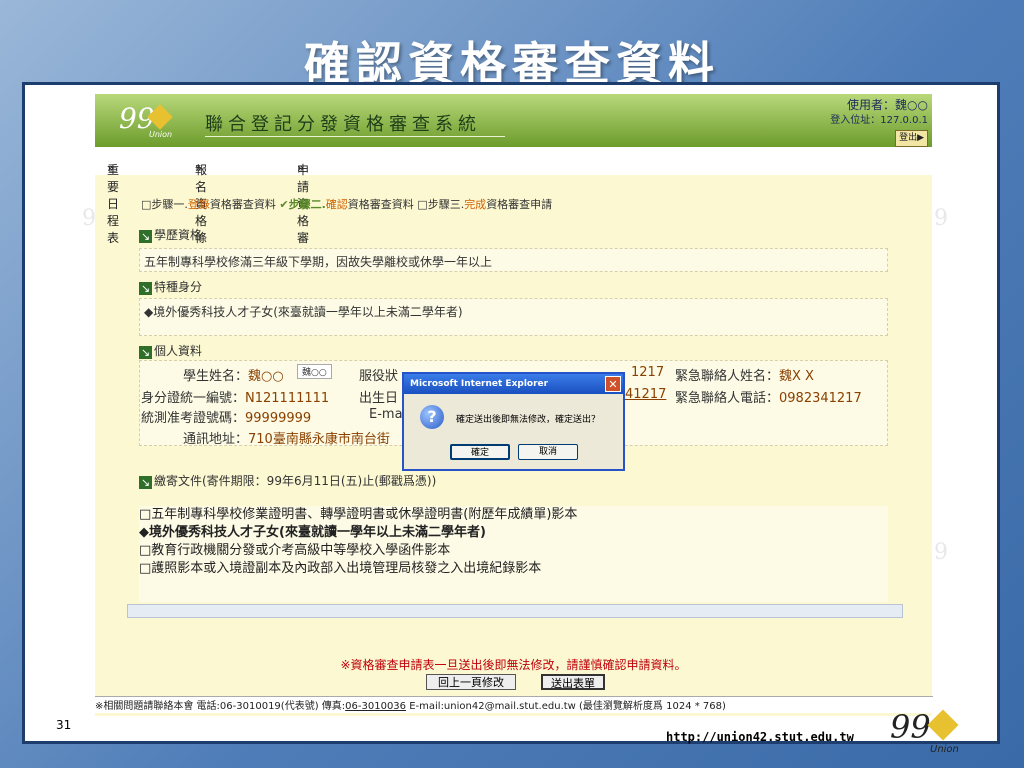  What do you see at coordinates (336, 204) in the screenshot?
I see `step2-highlight: 確認` at bounding box center [336, 204].